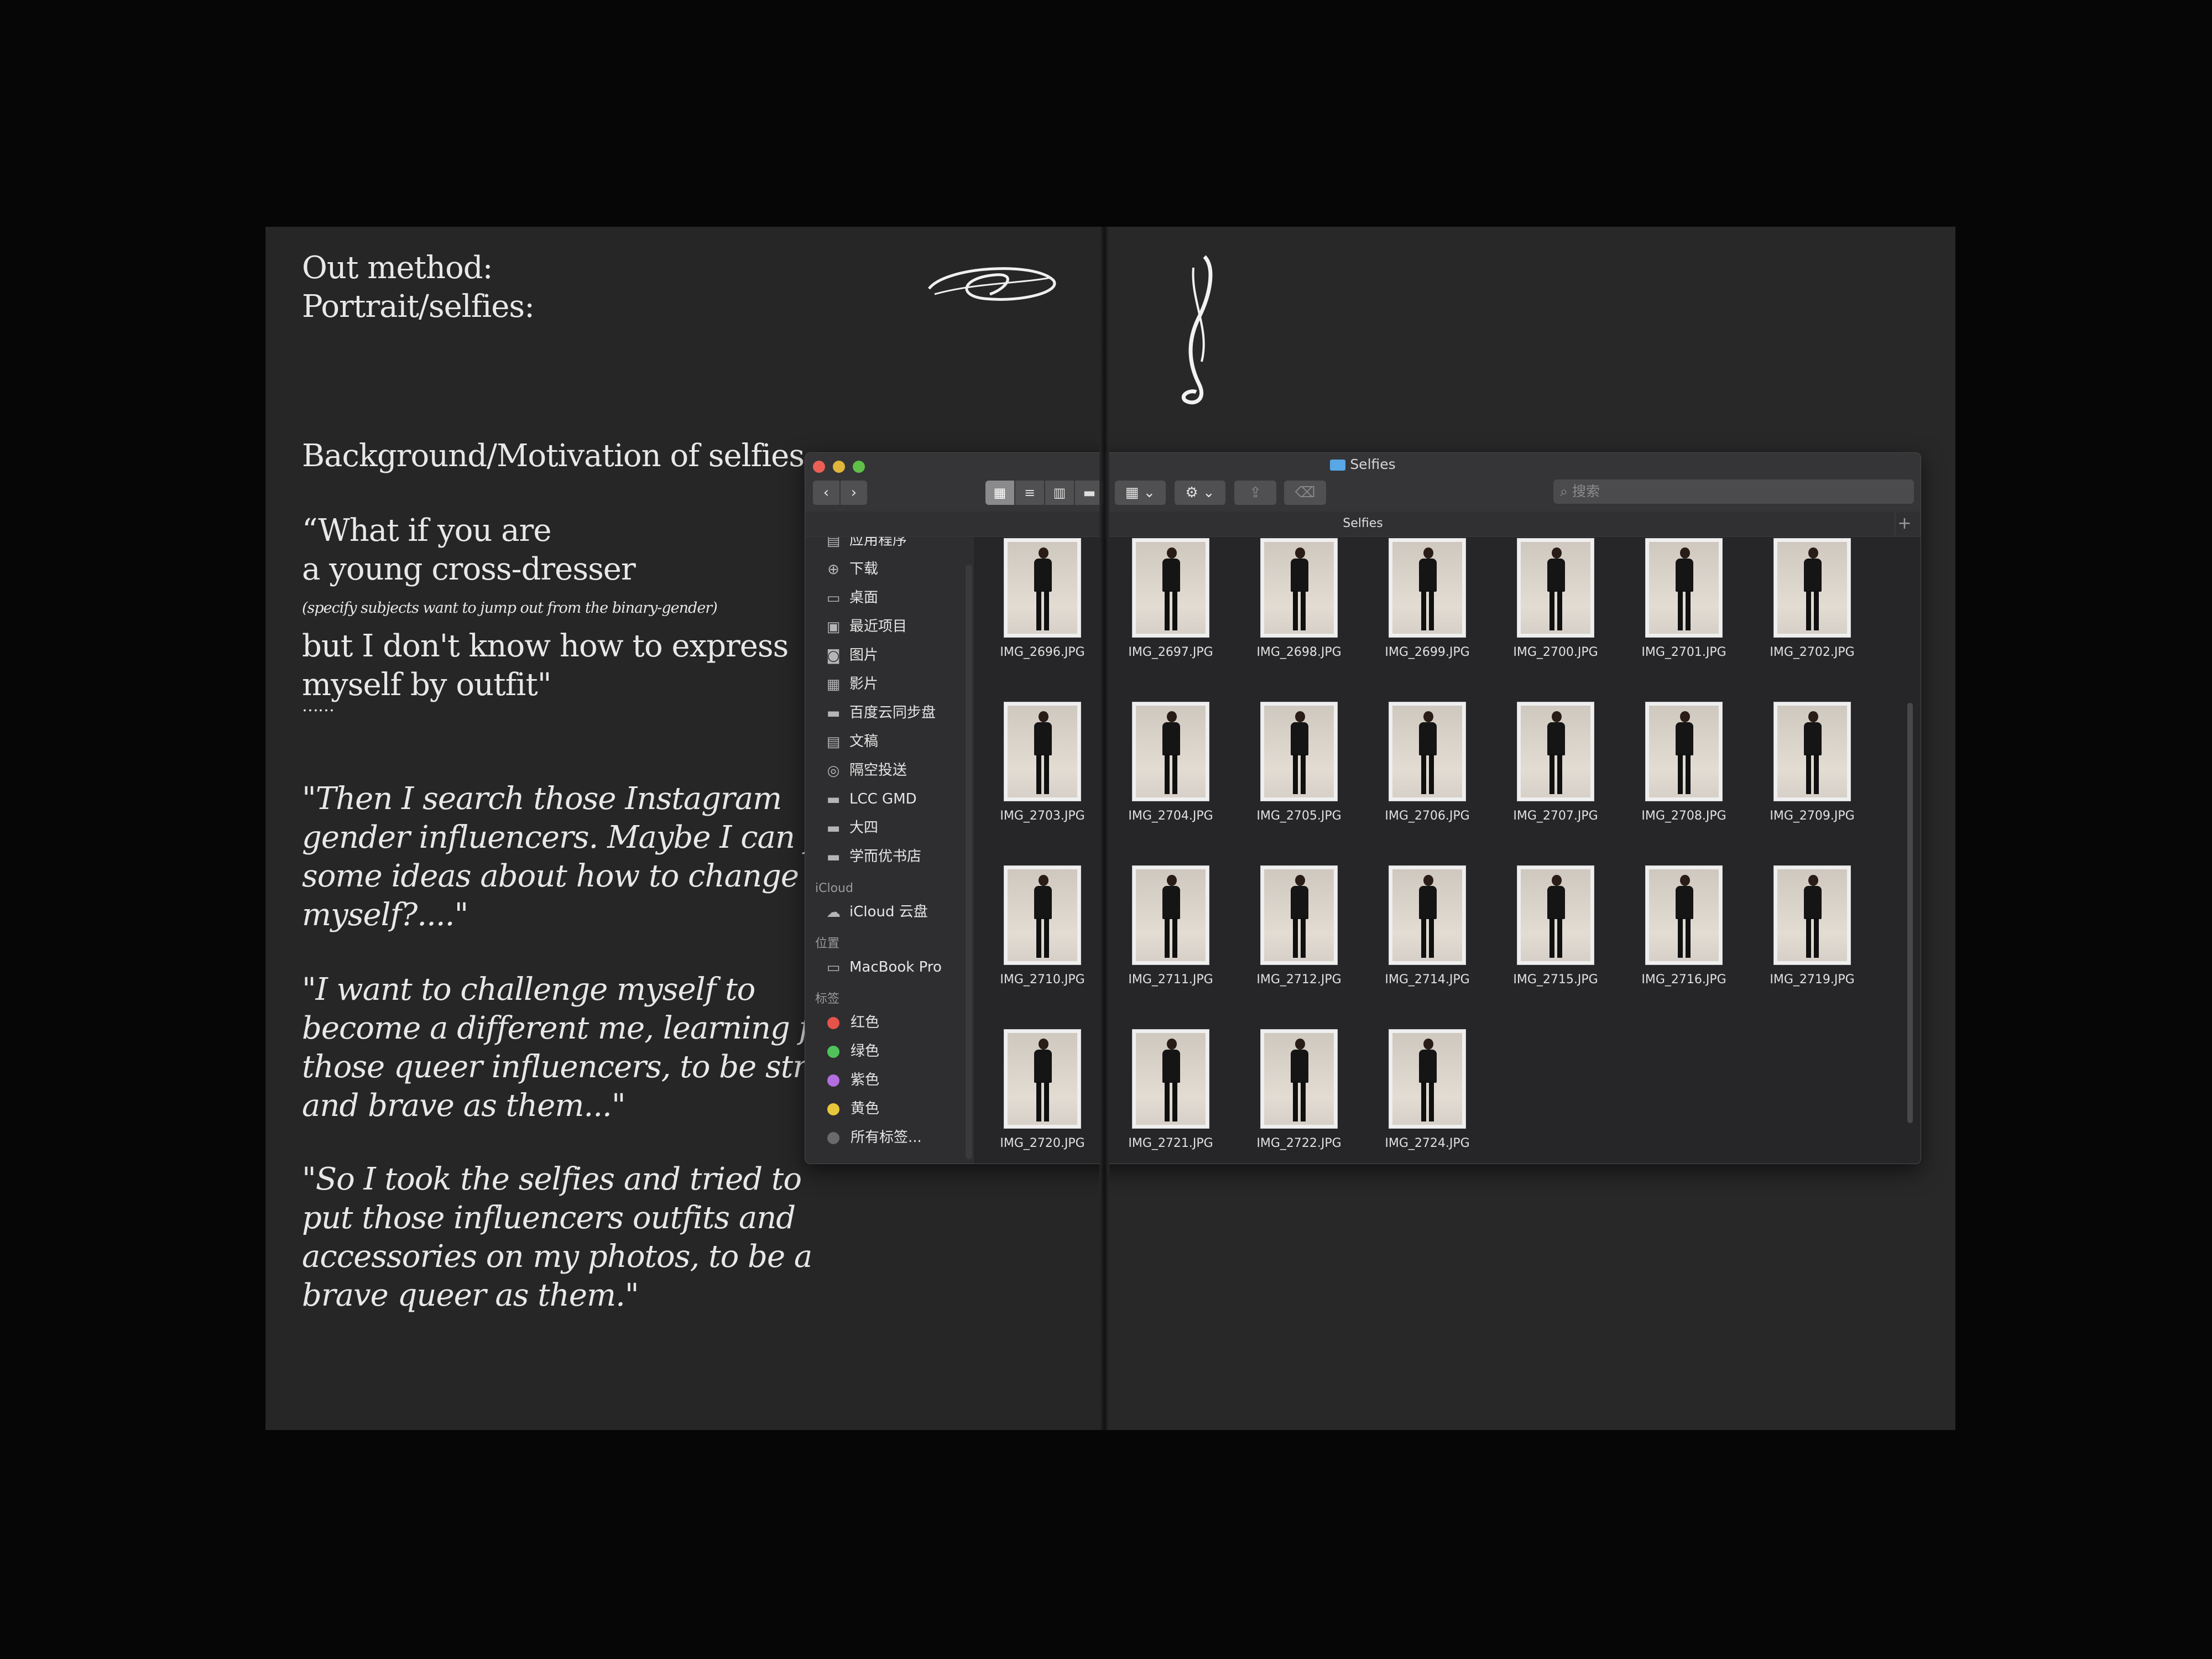 The height and width of the screenshot is (1659, 2212). What do you see at coordinates (1428, 1143) in the screenshot?
I see `file-name: IMG_2724.JPG` at bounding box center [1428, 1143].